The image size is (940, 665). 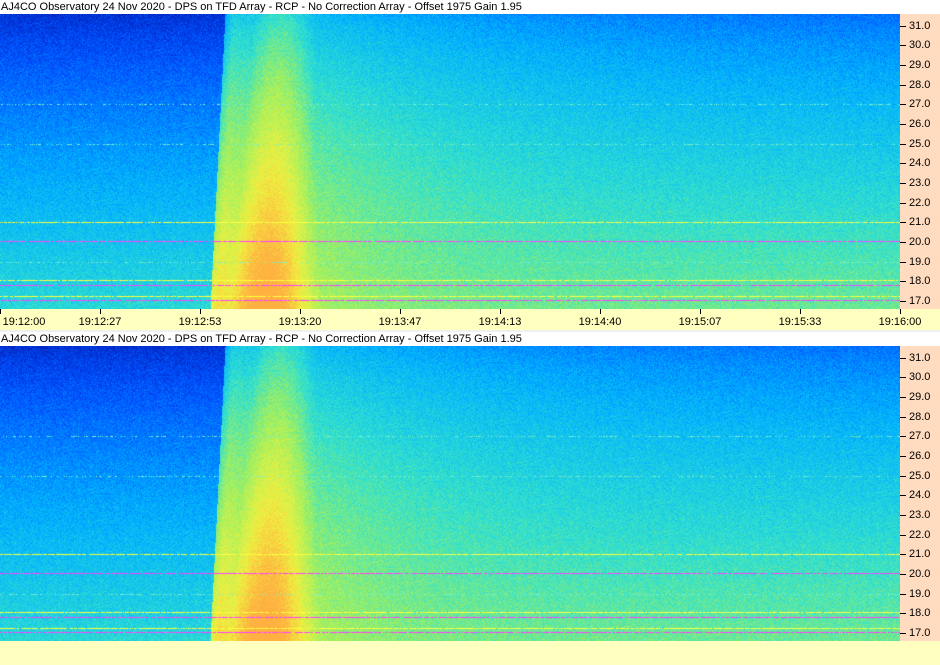 I want to click on x-tick-label: 19:14:40, so click(x=600, y=322).